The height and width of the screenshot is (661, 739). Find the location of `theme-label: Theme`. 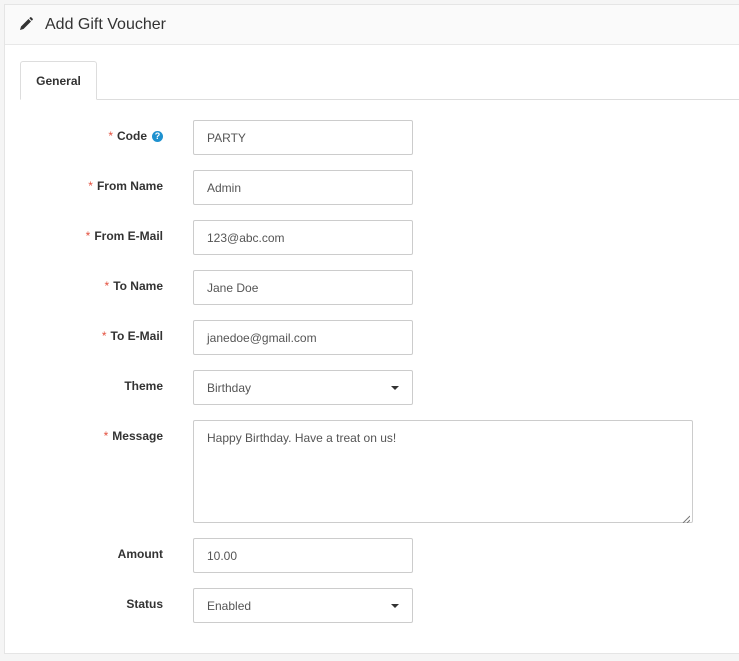

theme-label: Theme is located at coordinates (143, 386).